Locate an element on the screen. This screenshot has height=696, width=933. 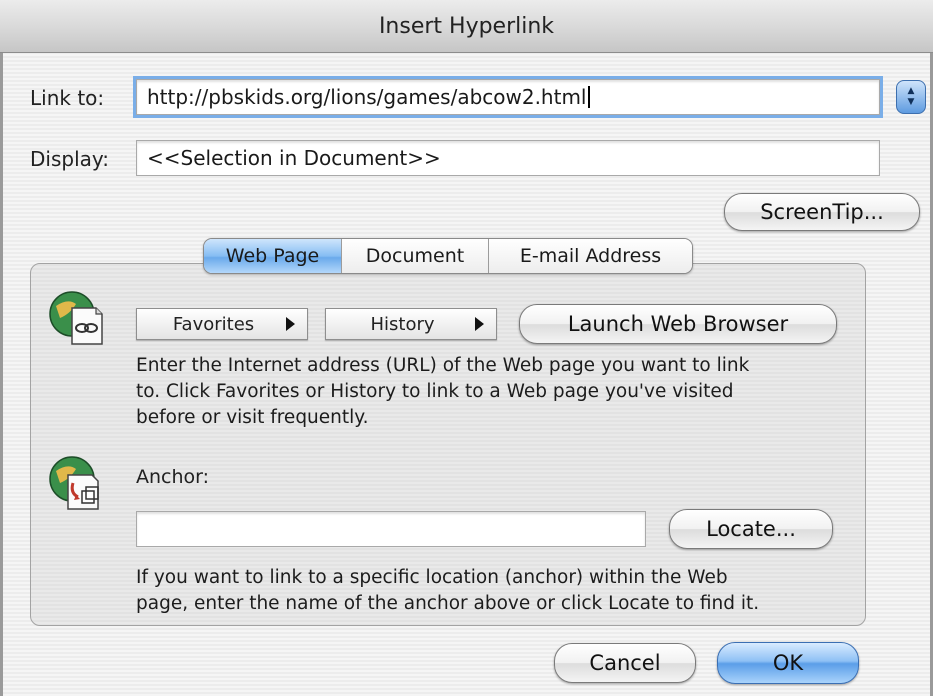
window-title: Insert Hyperlink is located at coordinates (466, 26).